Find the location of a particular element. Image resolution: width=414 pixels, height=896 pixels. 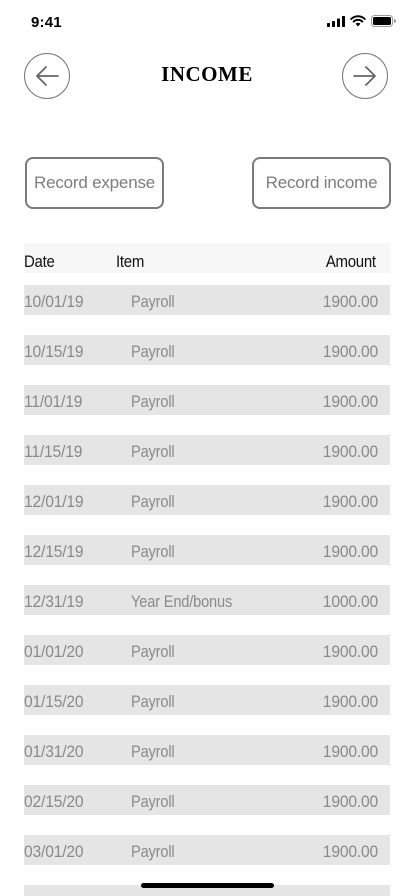

status-bar: 9:41 is located at coordinates (207, 22).